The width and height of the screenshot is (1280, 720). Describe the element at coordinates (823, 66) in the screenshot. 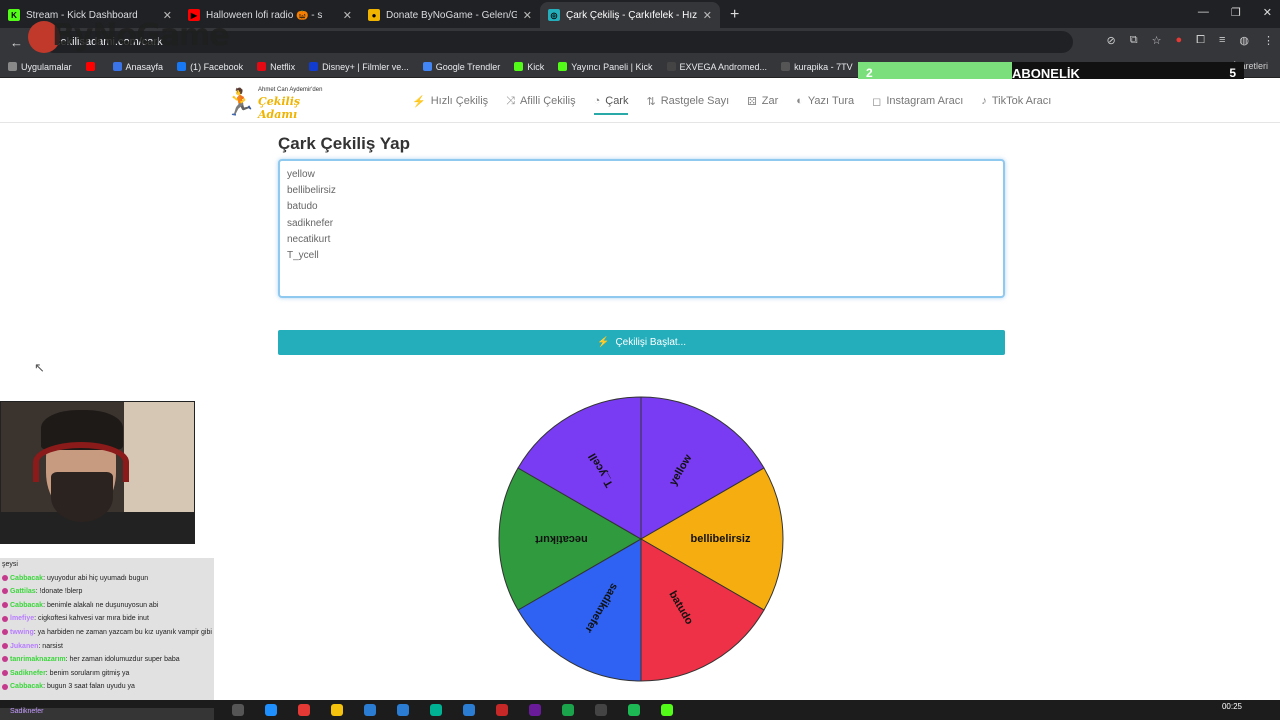

I see `bookmark-label: kurapika - 7TV` at that location.